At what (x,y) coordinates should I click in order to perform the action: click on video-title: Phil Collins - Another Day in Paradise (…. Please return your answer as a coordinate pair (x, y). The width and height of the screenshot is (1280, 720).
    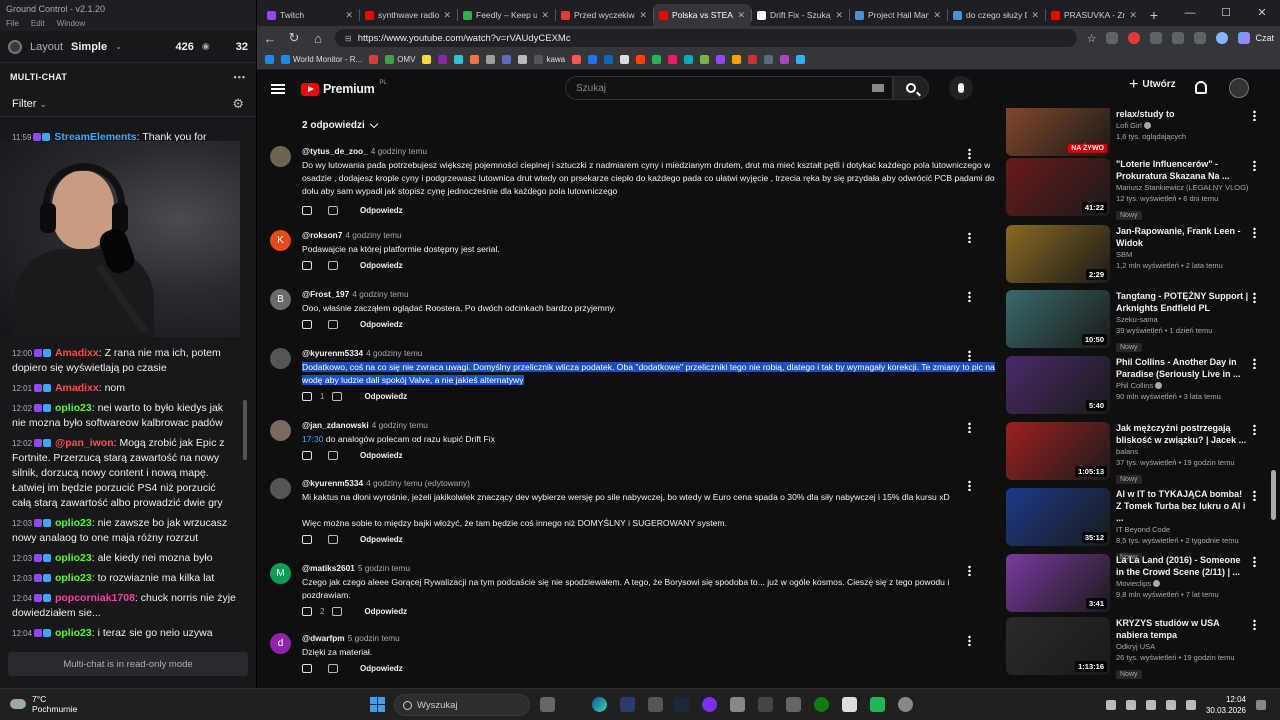
    Looking at the image, I should click on (1183, 368).